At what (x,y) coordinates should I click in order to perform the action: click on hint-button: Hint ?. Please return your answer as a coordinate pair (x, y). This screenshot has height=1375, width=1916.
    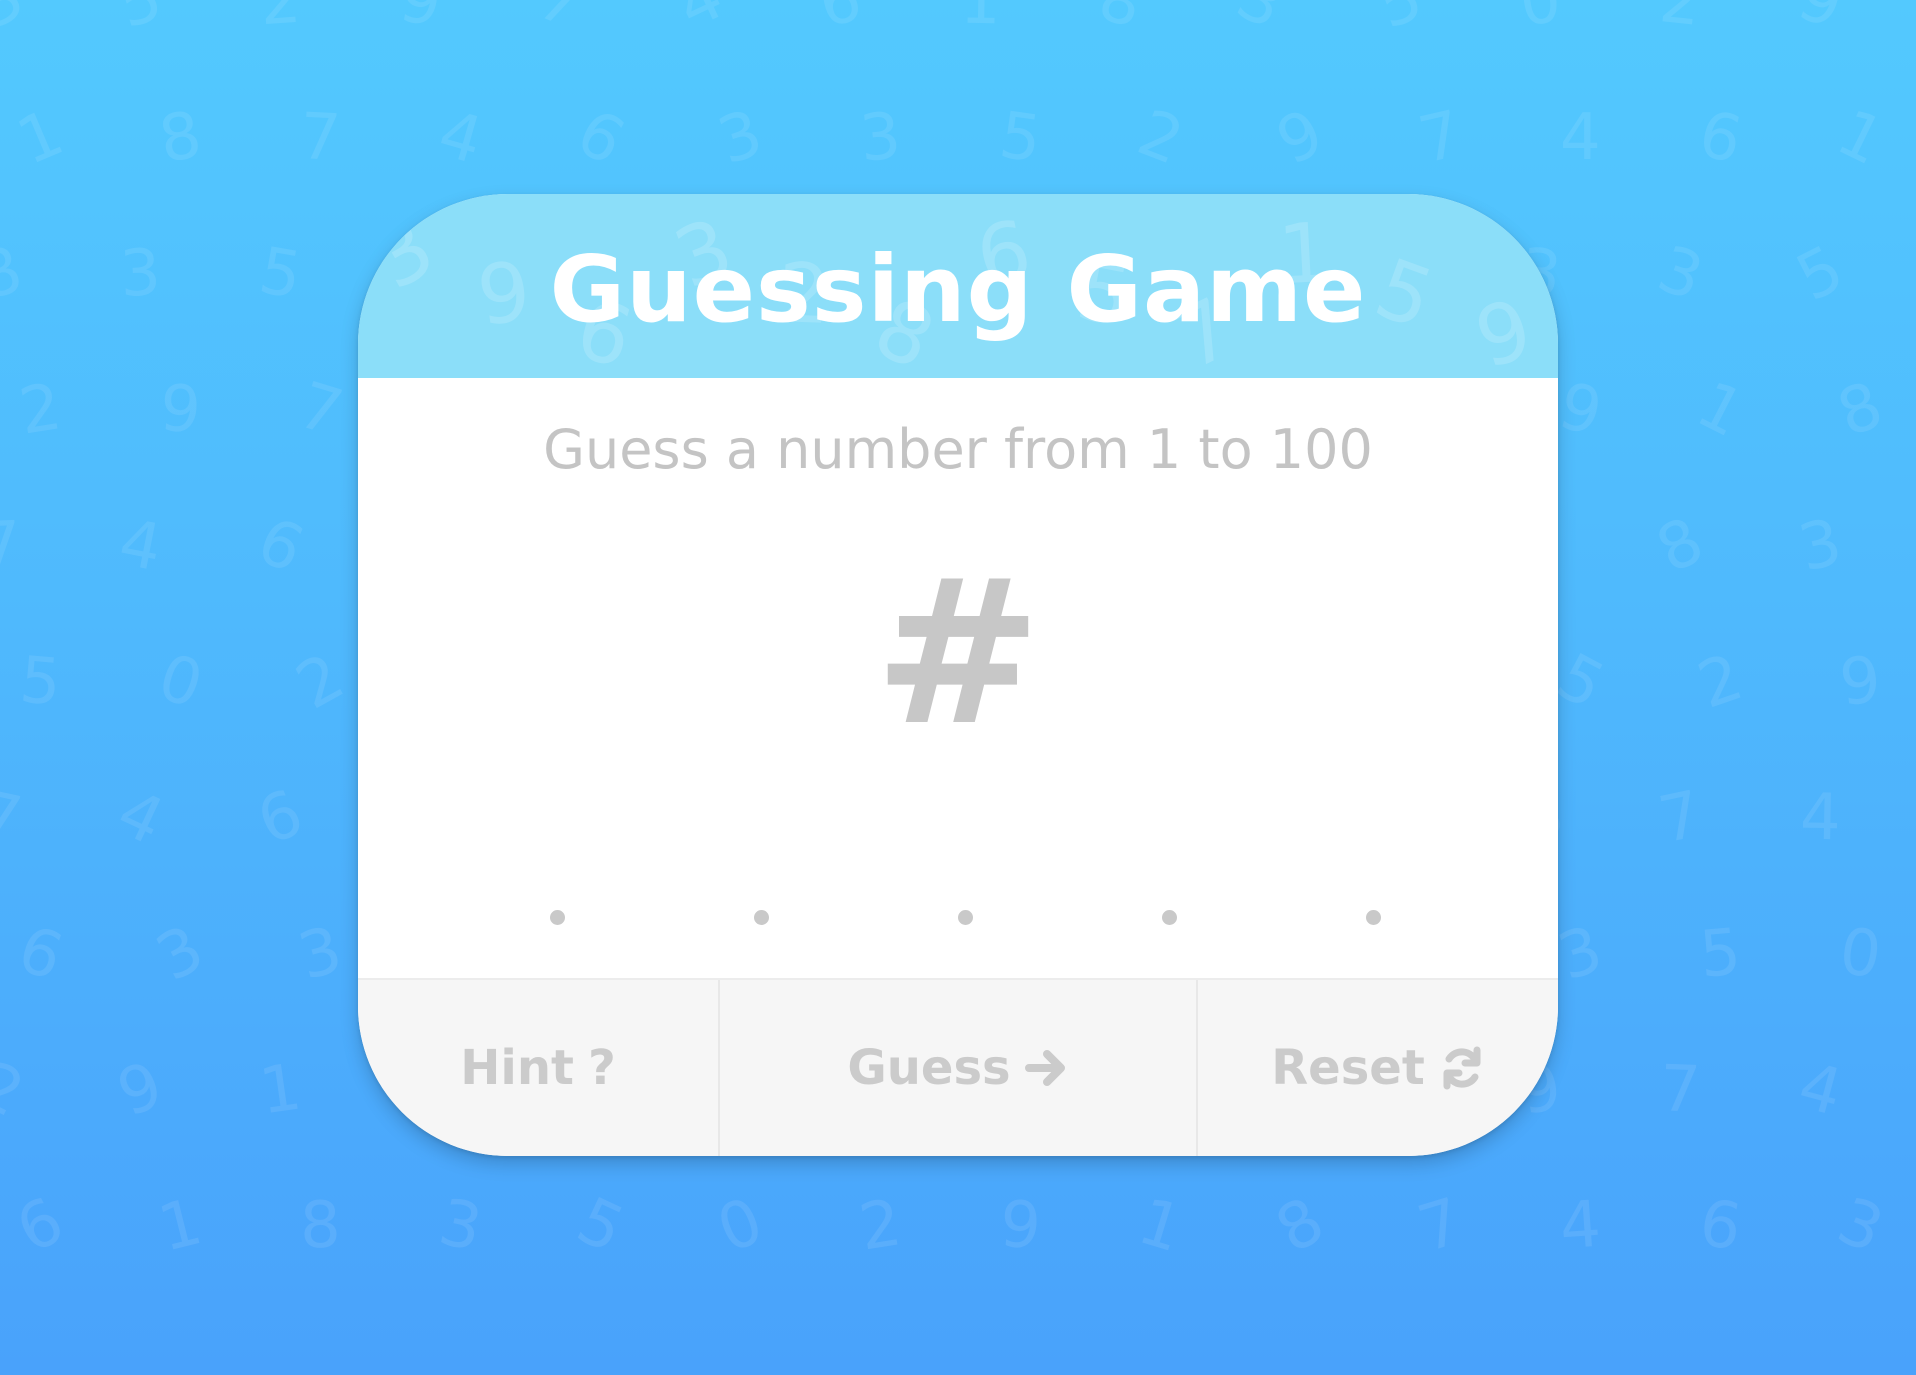
    Looking at the image, I should click on (538, 1068).